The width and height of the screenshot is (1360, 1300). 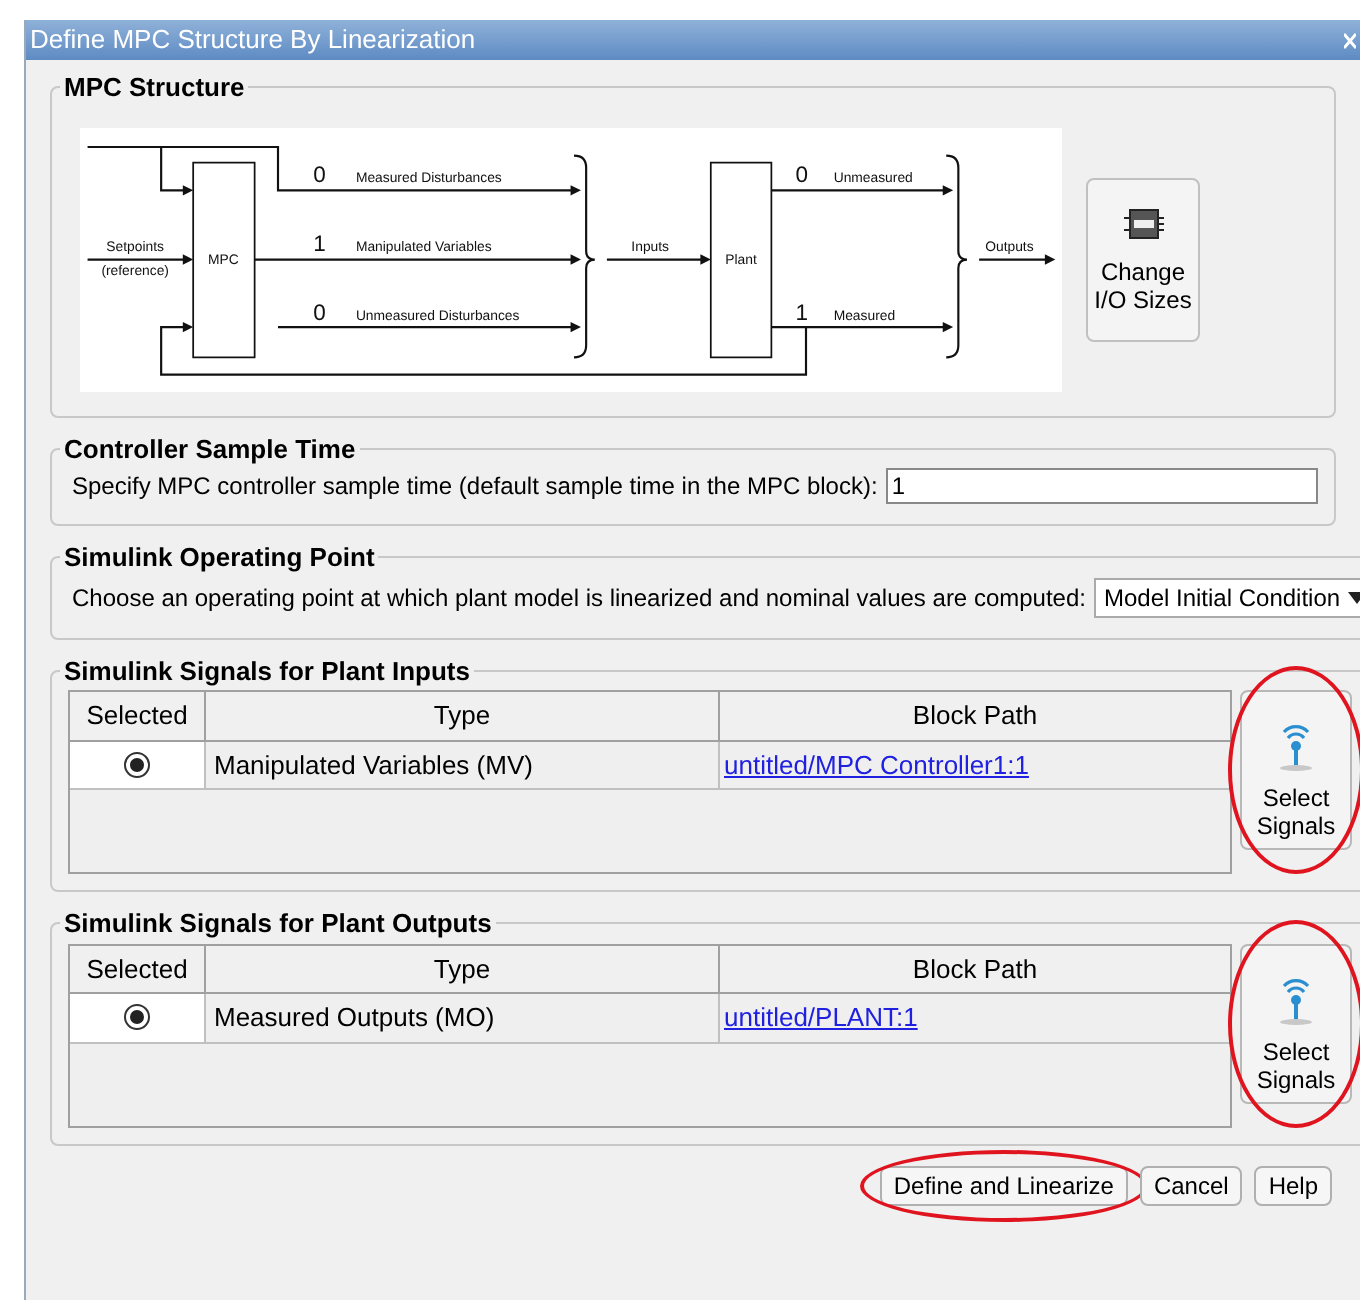 What do you see at coordinates (463, 764) in the screenshot?
I see `table-cell: Manipulated Variables (MV)` at bounding box center [463, 764].